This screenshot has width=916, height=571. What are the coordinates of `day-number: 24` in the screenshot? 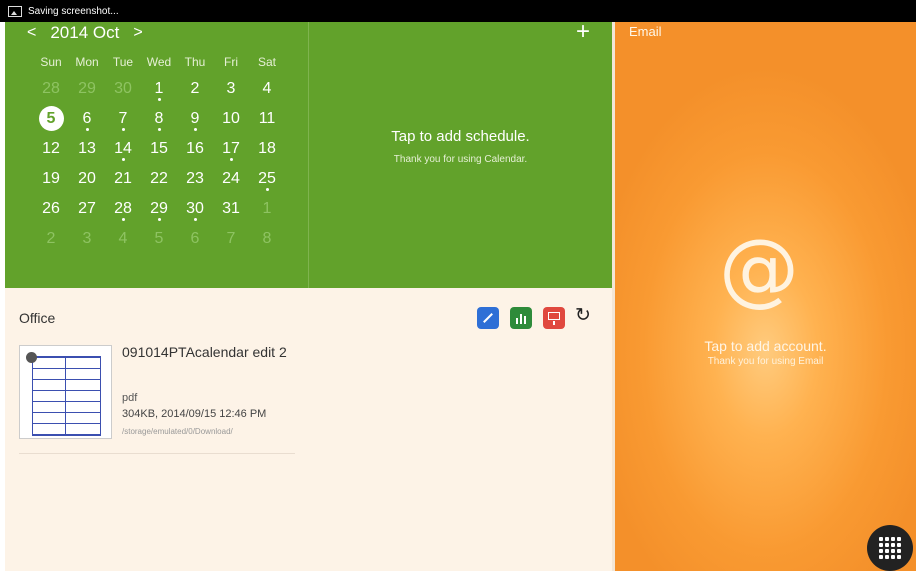 It's located at (231, 178).